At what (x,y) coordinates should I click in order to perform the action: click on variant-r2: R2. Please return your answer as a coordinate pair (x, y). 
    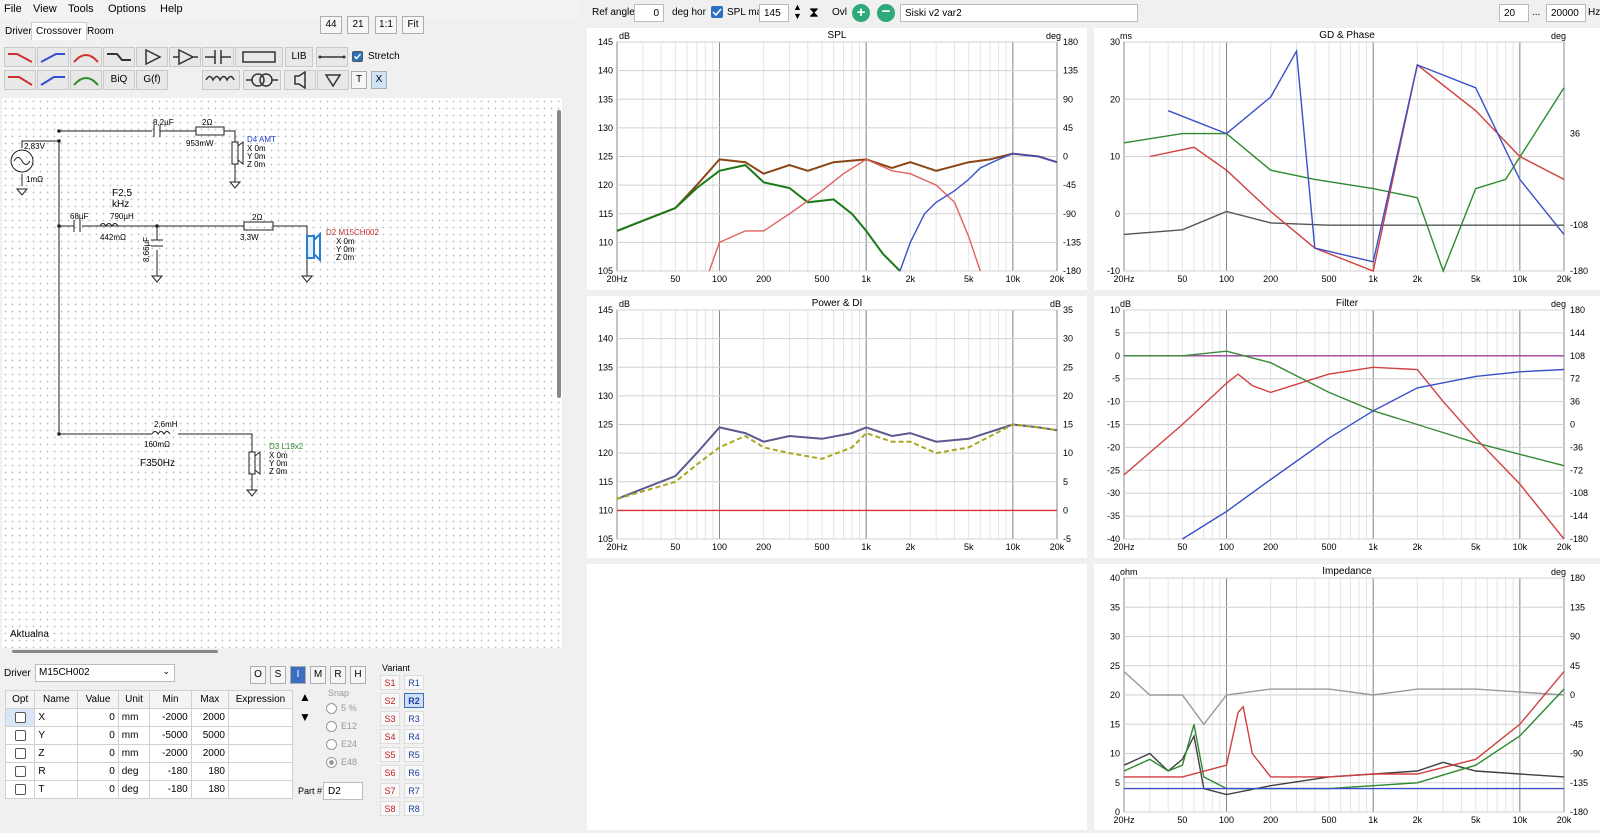
    Looking at the image, I should click on (414, 700).